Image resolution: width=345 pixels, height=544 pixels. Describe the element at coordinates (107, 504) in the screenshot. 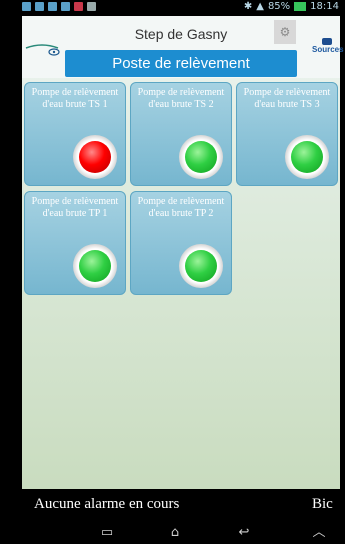

I see `alarm-message: Aucune alarme en cours` at that location.